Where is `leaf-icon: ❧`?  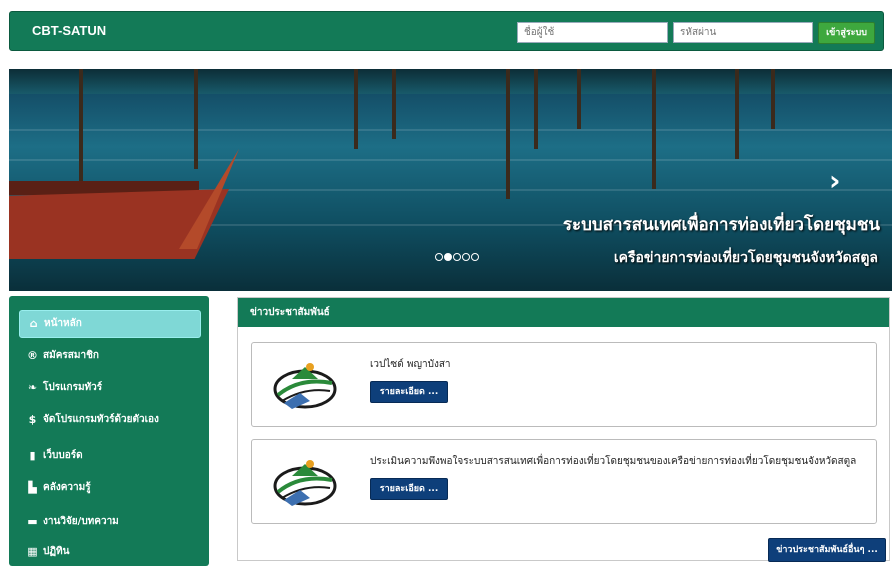
leaf-icon: ❧ is located at coordinates (32, 387).